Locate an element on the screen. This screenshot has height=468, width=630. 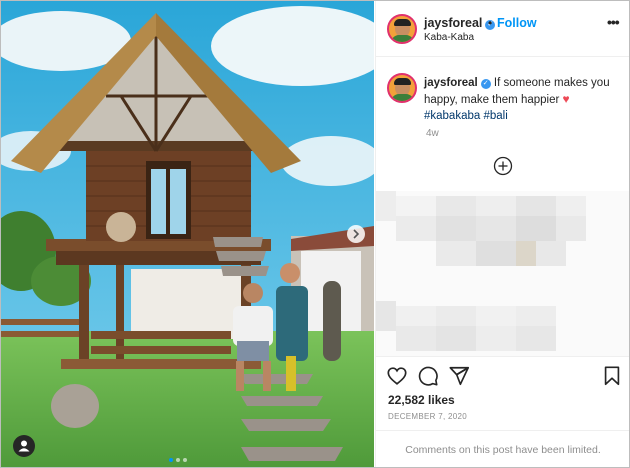
comment-button is located at coordinates (428, 378).